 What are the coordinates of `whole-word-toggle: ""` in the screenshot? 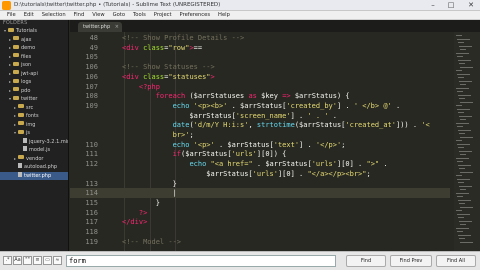 It's located at (27, 260).